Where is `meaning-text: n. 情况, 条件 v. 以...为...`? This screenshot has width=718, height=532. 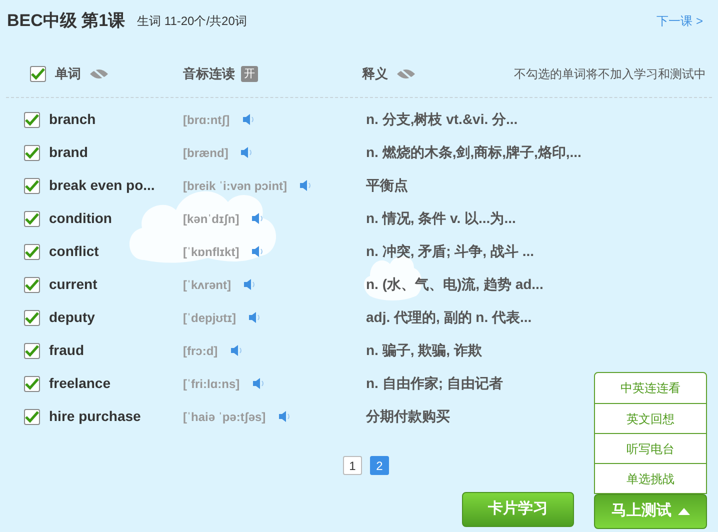 meaning-text: n. 情况, 条件 v. 以...为... is located at coordinates (441, 218).